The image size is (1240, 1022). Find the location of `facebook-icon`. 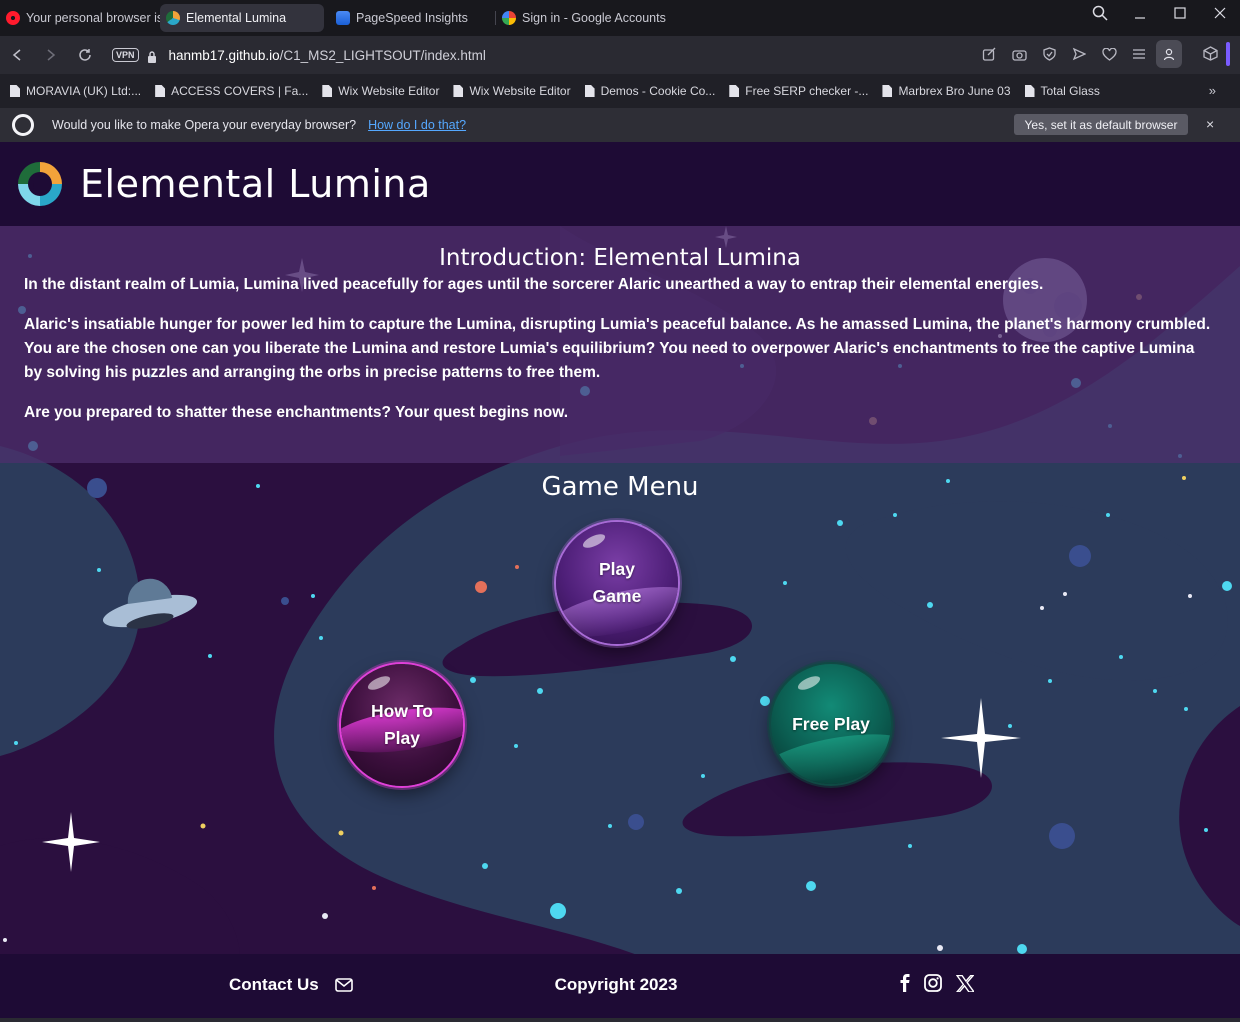

facebook-icon is located at coordinates (905, 983).